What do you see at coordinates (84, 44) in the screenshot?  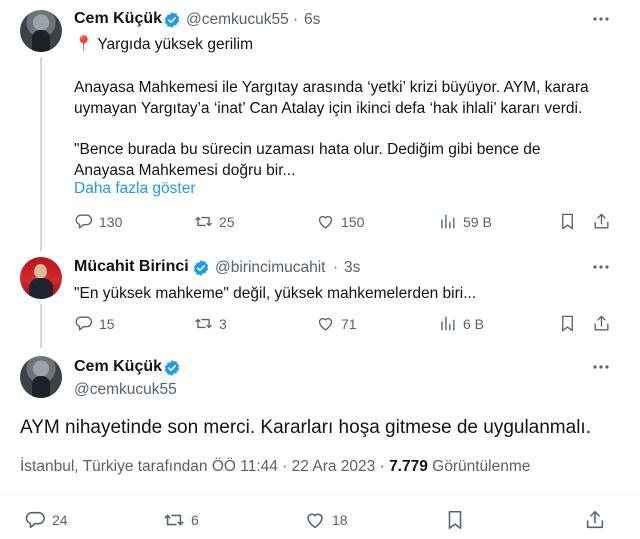 I see `pin-icon: 📍` at bounding box center [84, 44].